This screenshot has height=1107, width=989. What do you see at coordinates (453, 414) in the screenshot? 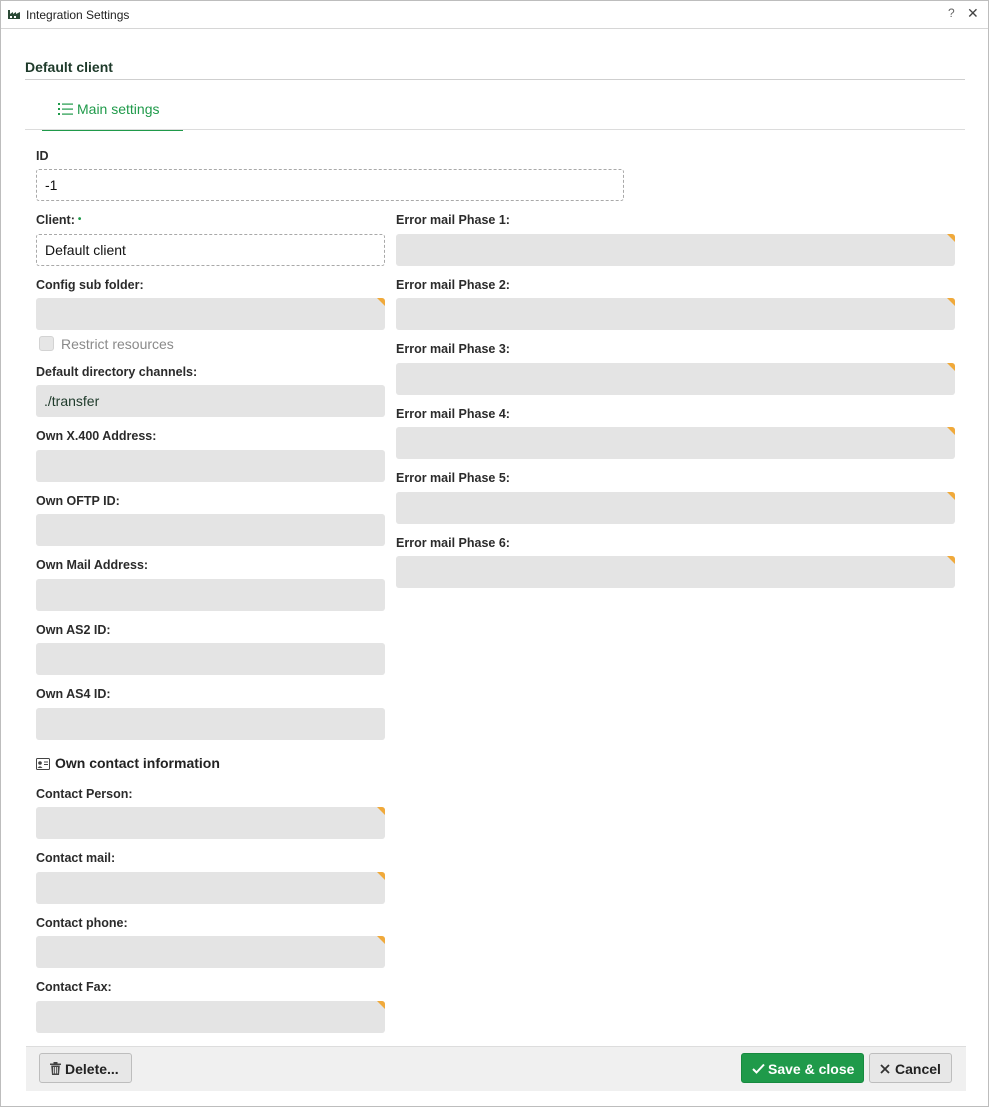
I see `error-mail-phase-4-label: Error mail Phase 4:` at bounding box center [453, 414].